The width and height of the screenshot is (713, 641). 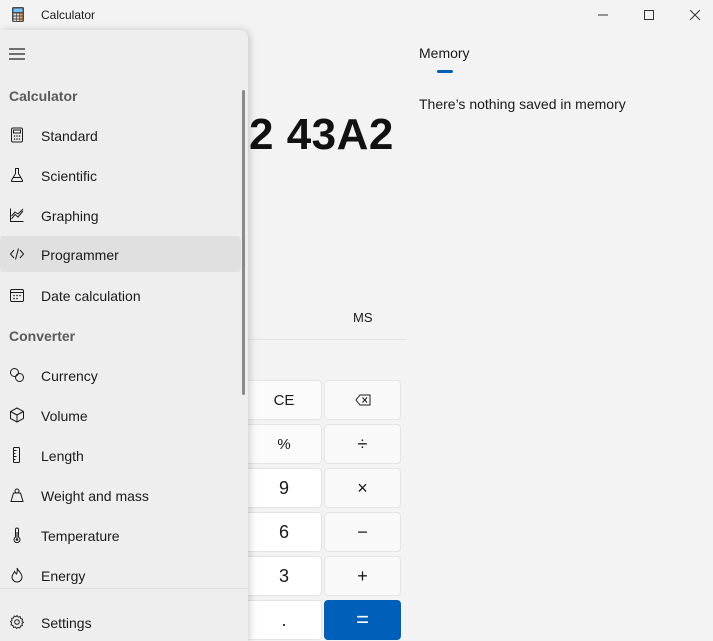 I want to click on nav-item-label: Scientific, so click(x=69, y=176).